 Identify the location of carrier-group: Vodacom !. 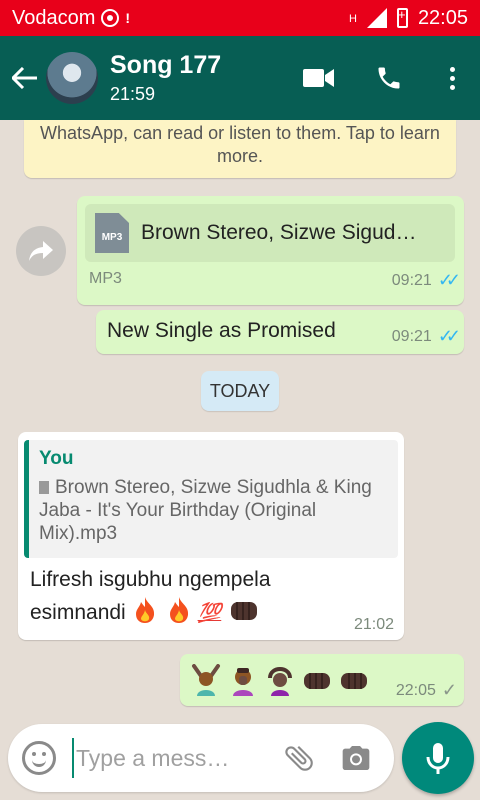
(71, 18).